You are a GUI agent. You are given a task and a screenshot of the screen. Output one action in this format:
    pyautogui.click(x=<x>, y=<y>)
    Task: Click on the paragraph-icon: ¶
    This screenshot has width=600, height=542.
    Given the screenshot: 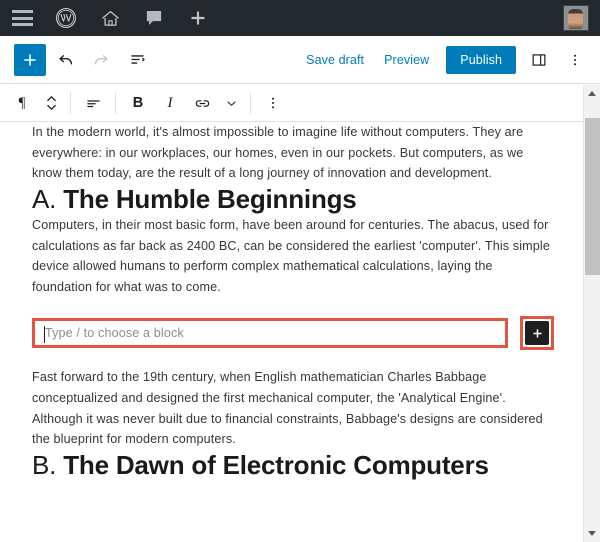 What is the action you would take?
    pyautogui.click(x=22, y=102)
    